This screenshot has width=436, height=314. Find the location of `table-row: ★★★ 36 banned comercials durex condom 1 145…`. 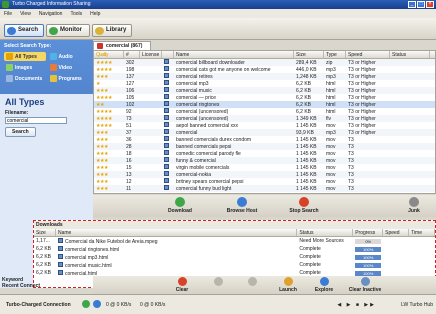

table-row: ★★★ 36 banned comercials durex condom 1 145… is located at coordinates (264, 139).